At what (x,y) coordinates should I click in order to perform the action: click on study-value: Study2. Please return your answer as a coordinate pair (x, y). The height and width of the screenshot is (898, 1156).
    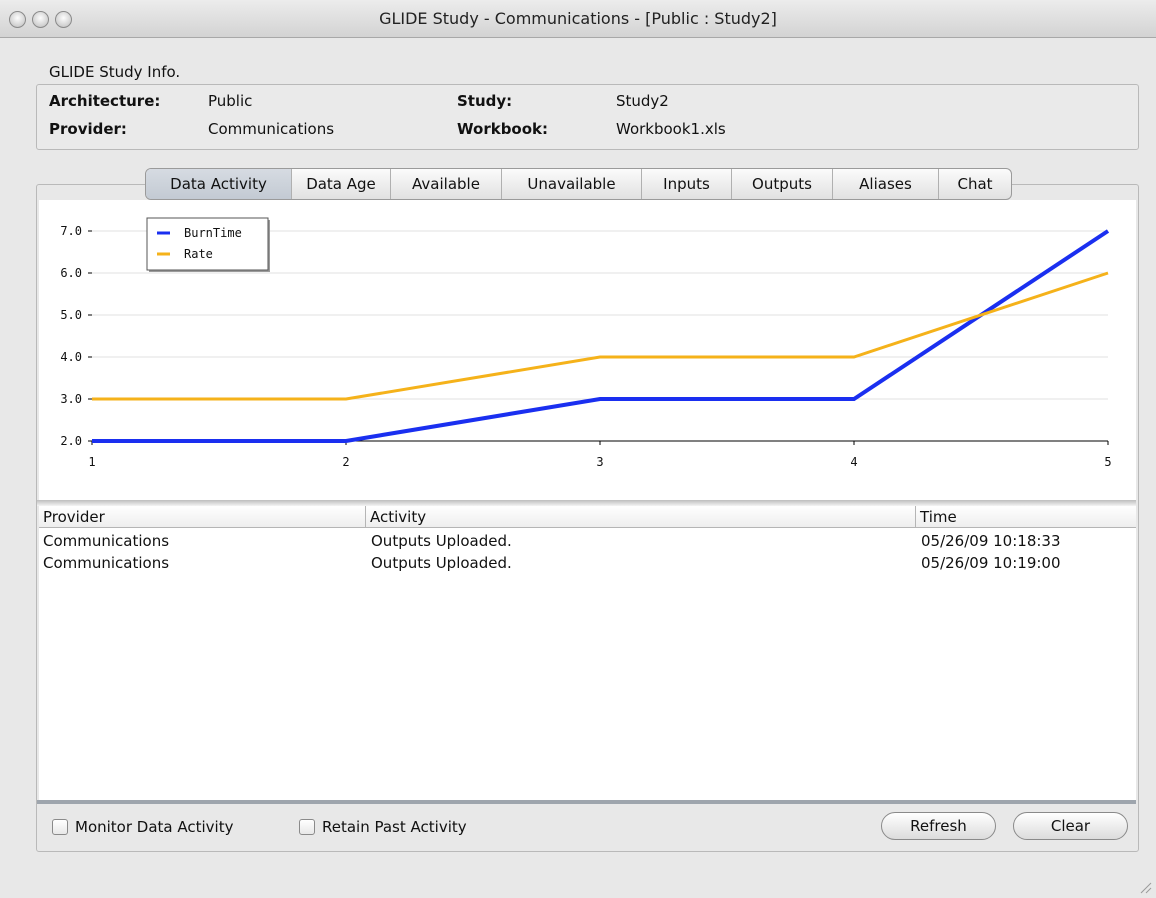
    Looking at the image, I should click on (642, 101).